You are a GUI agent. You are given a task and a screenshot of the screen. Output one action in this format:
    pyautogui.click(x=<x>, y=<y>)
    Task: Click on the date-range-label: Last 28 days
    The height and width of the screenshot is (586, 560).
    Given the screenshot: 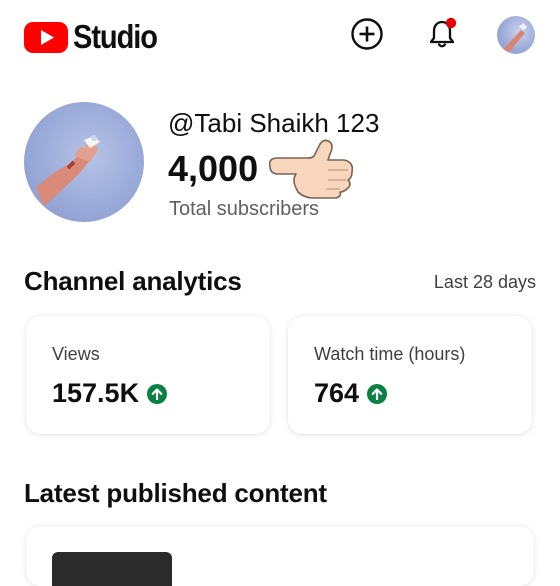 What is the action you would take?
    pyautogui.click(x=484, y=282)
    